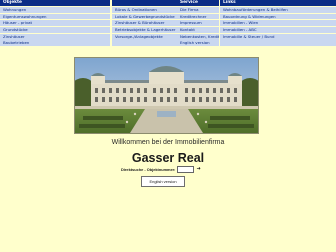 This screenshot has height=252, width=336. Describe the element at coordinates (55, 16) in the screenshot. I see `nav-item-eigentumswohnungen: Eigentumswohnungen` at that location.